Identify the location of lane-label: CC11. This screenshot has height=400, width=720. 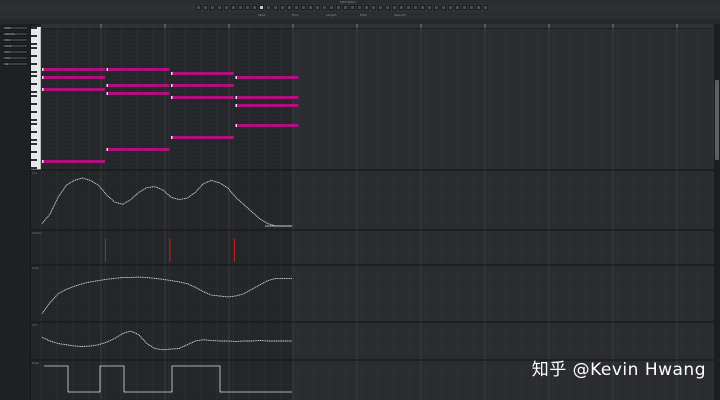
(35, 268).